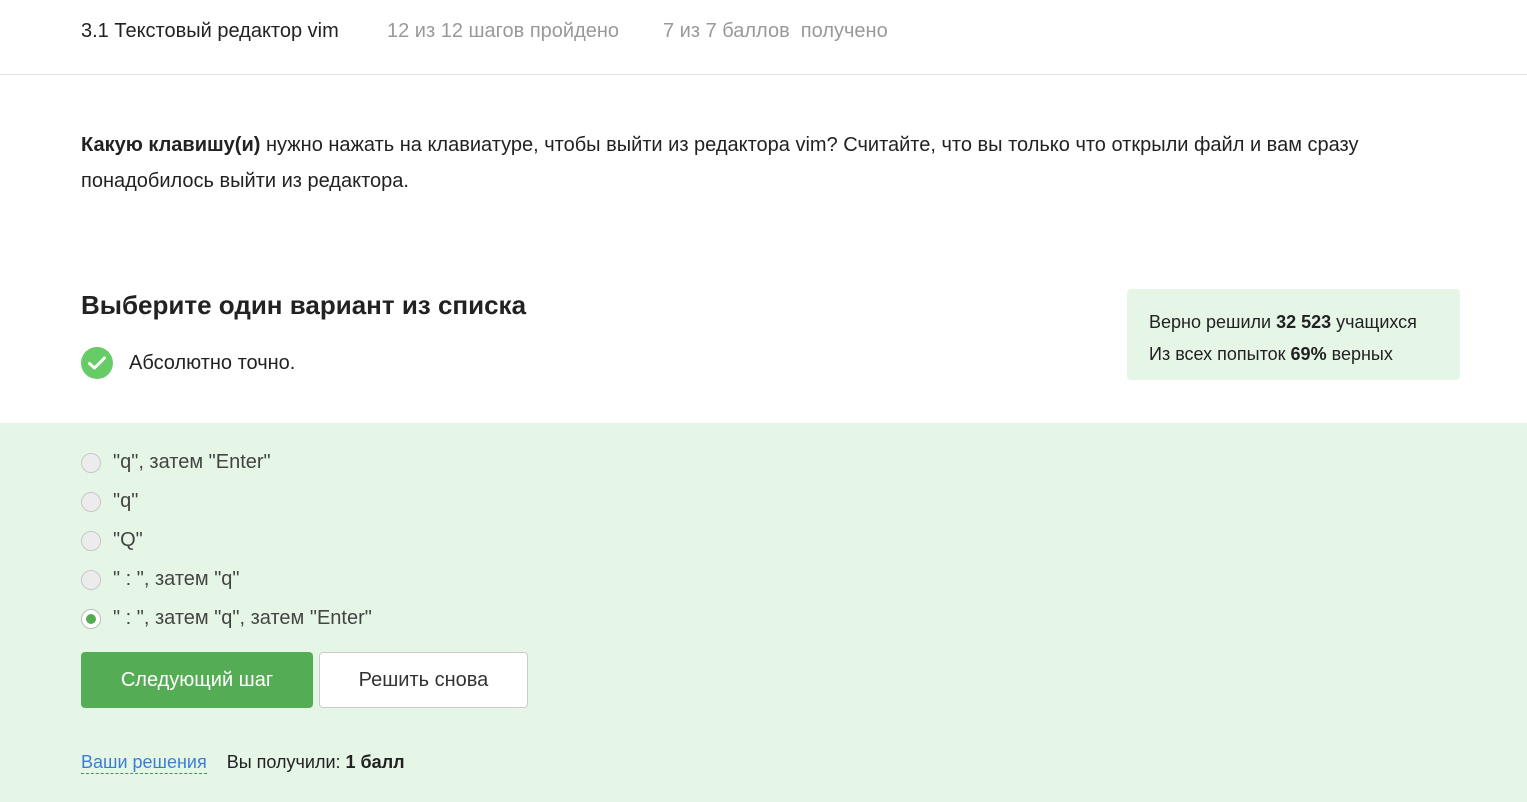  Describe the element at coordinates (176, 579) in the screenshot. I see `option-label: " : ", затем "q"` at that location.